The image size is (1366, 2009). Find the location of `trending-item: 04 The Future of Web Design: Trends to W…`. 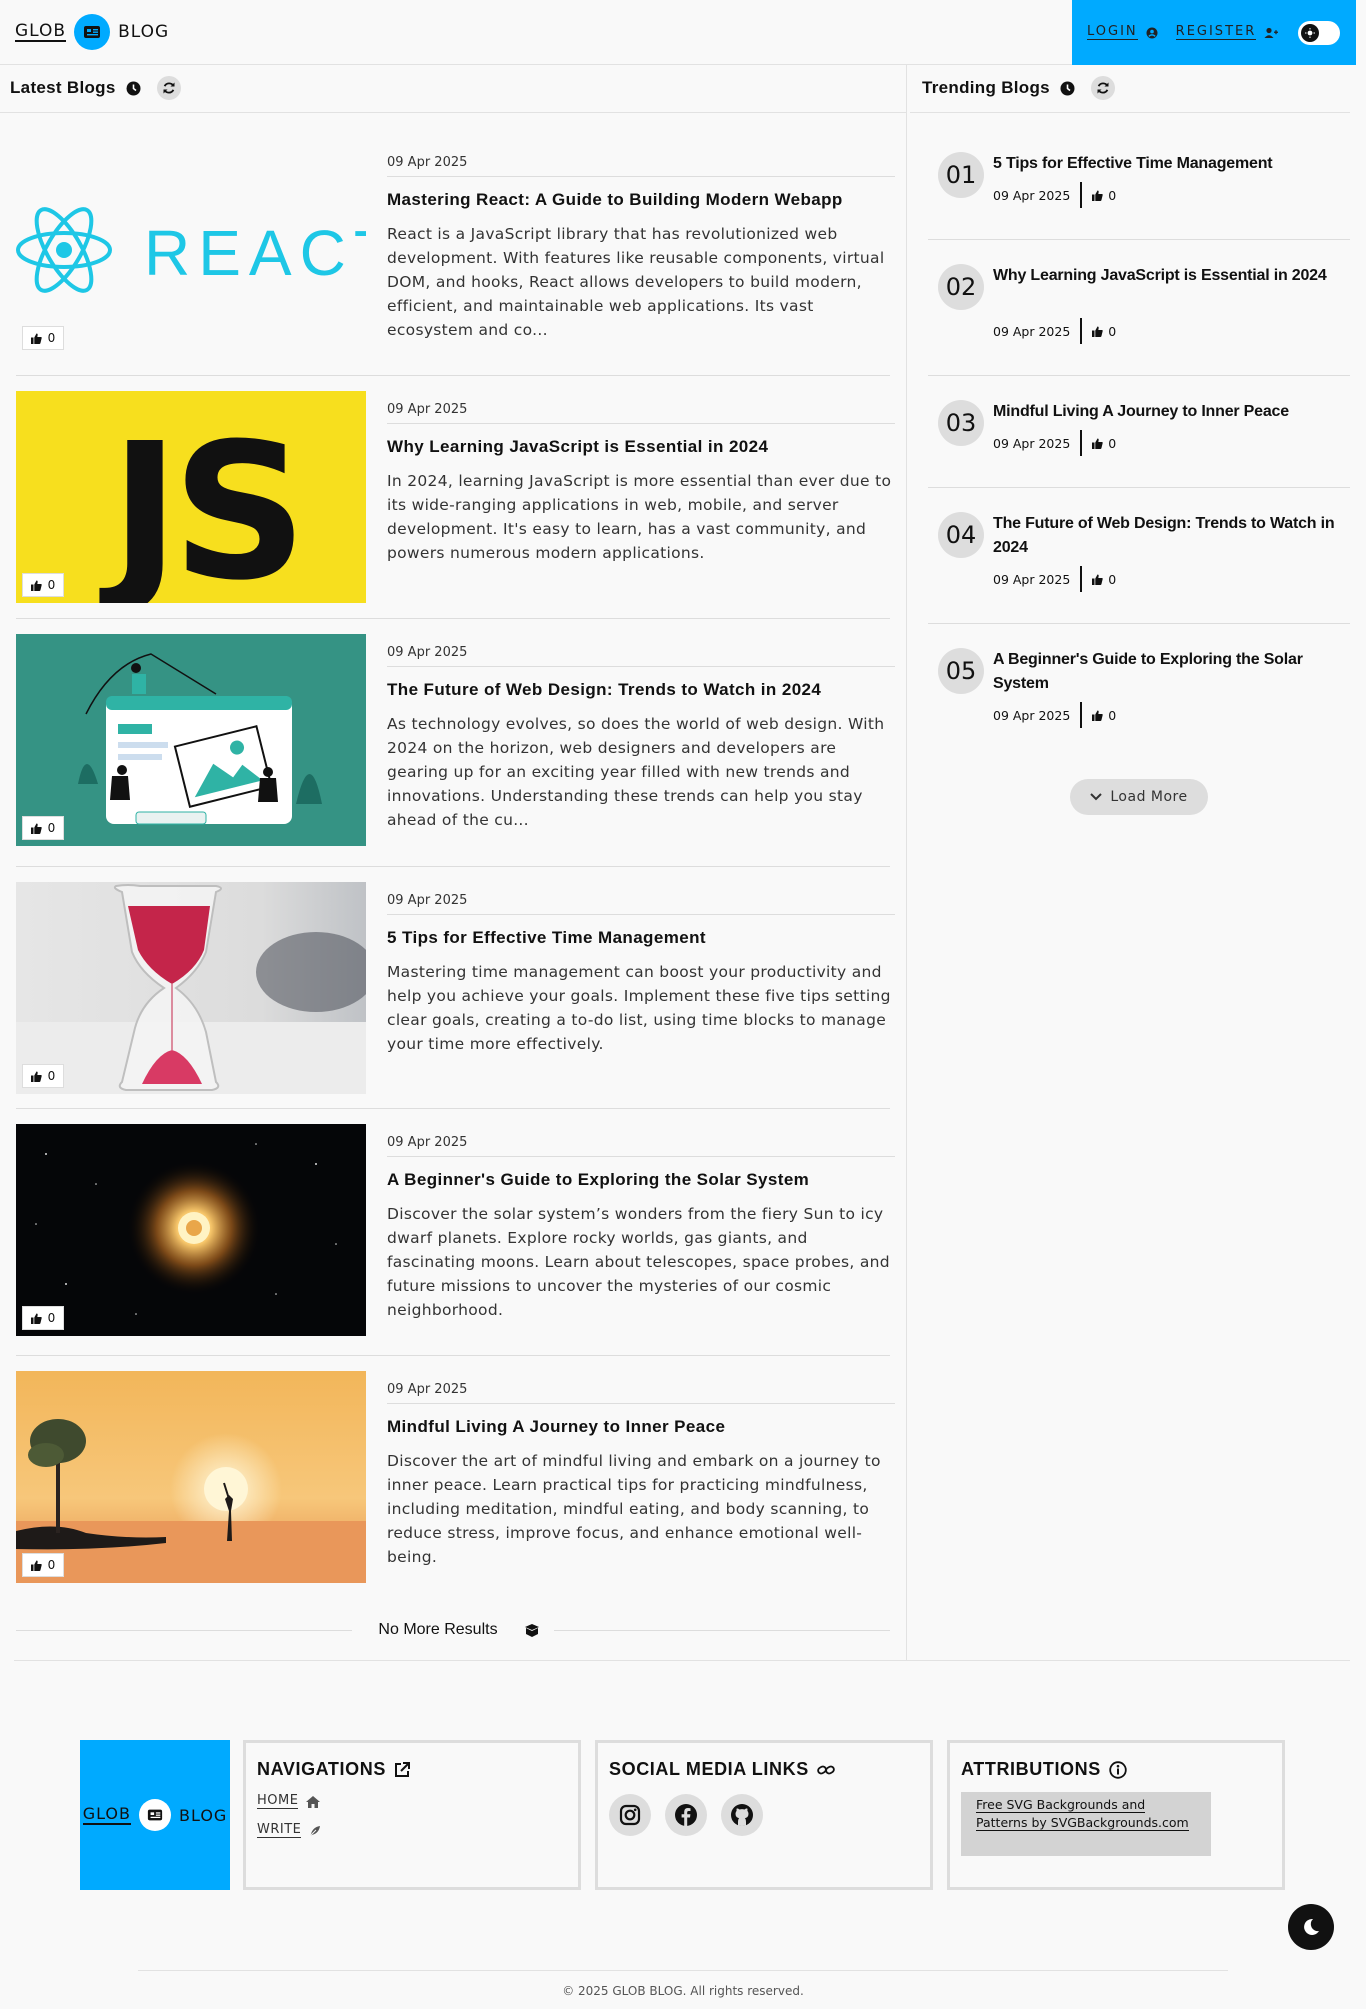

trending-item: 04 The Future of Web Design: Trends to W… is located at coordinates (1139, 556).